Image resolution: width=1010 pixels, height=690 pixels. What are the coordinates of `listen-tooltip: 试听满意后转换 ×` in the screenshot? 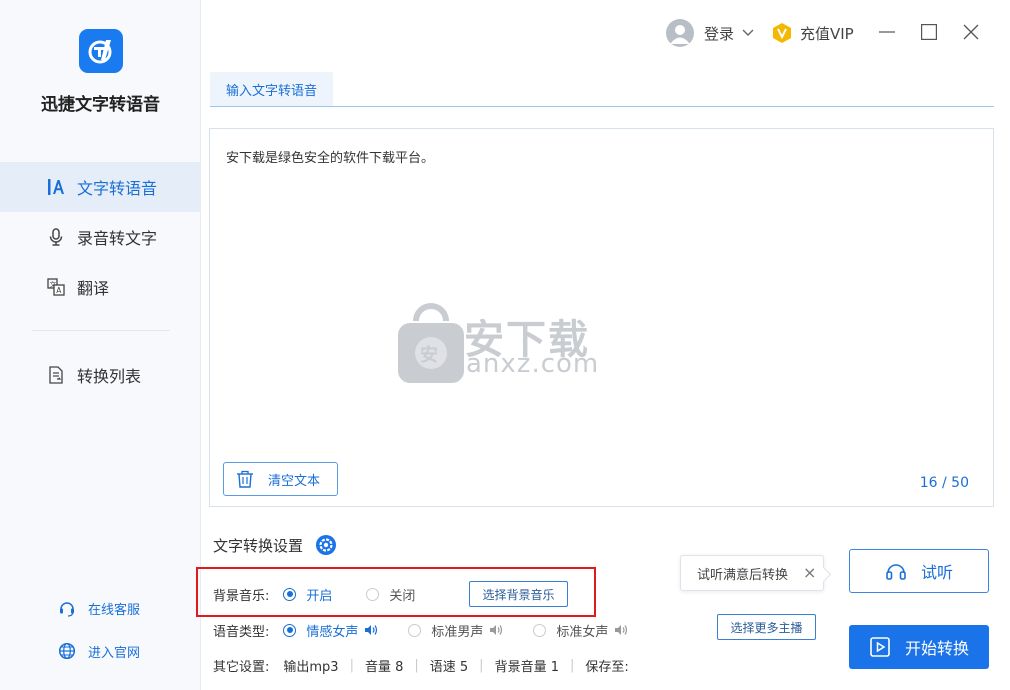 It's located at (752, 573).